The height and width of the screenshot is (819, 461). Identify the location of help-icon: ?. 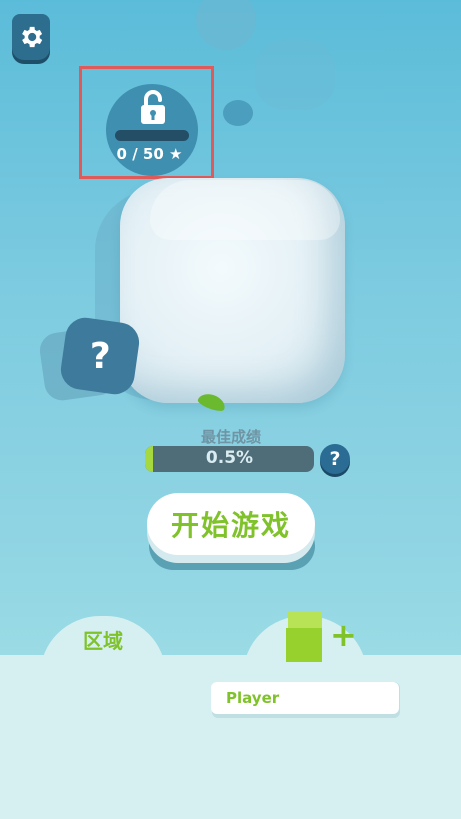
(335, 459).